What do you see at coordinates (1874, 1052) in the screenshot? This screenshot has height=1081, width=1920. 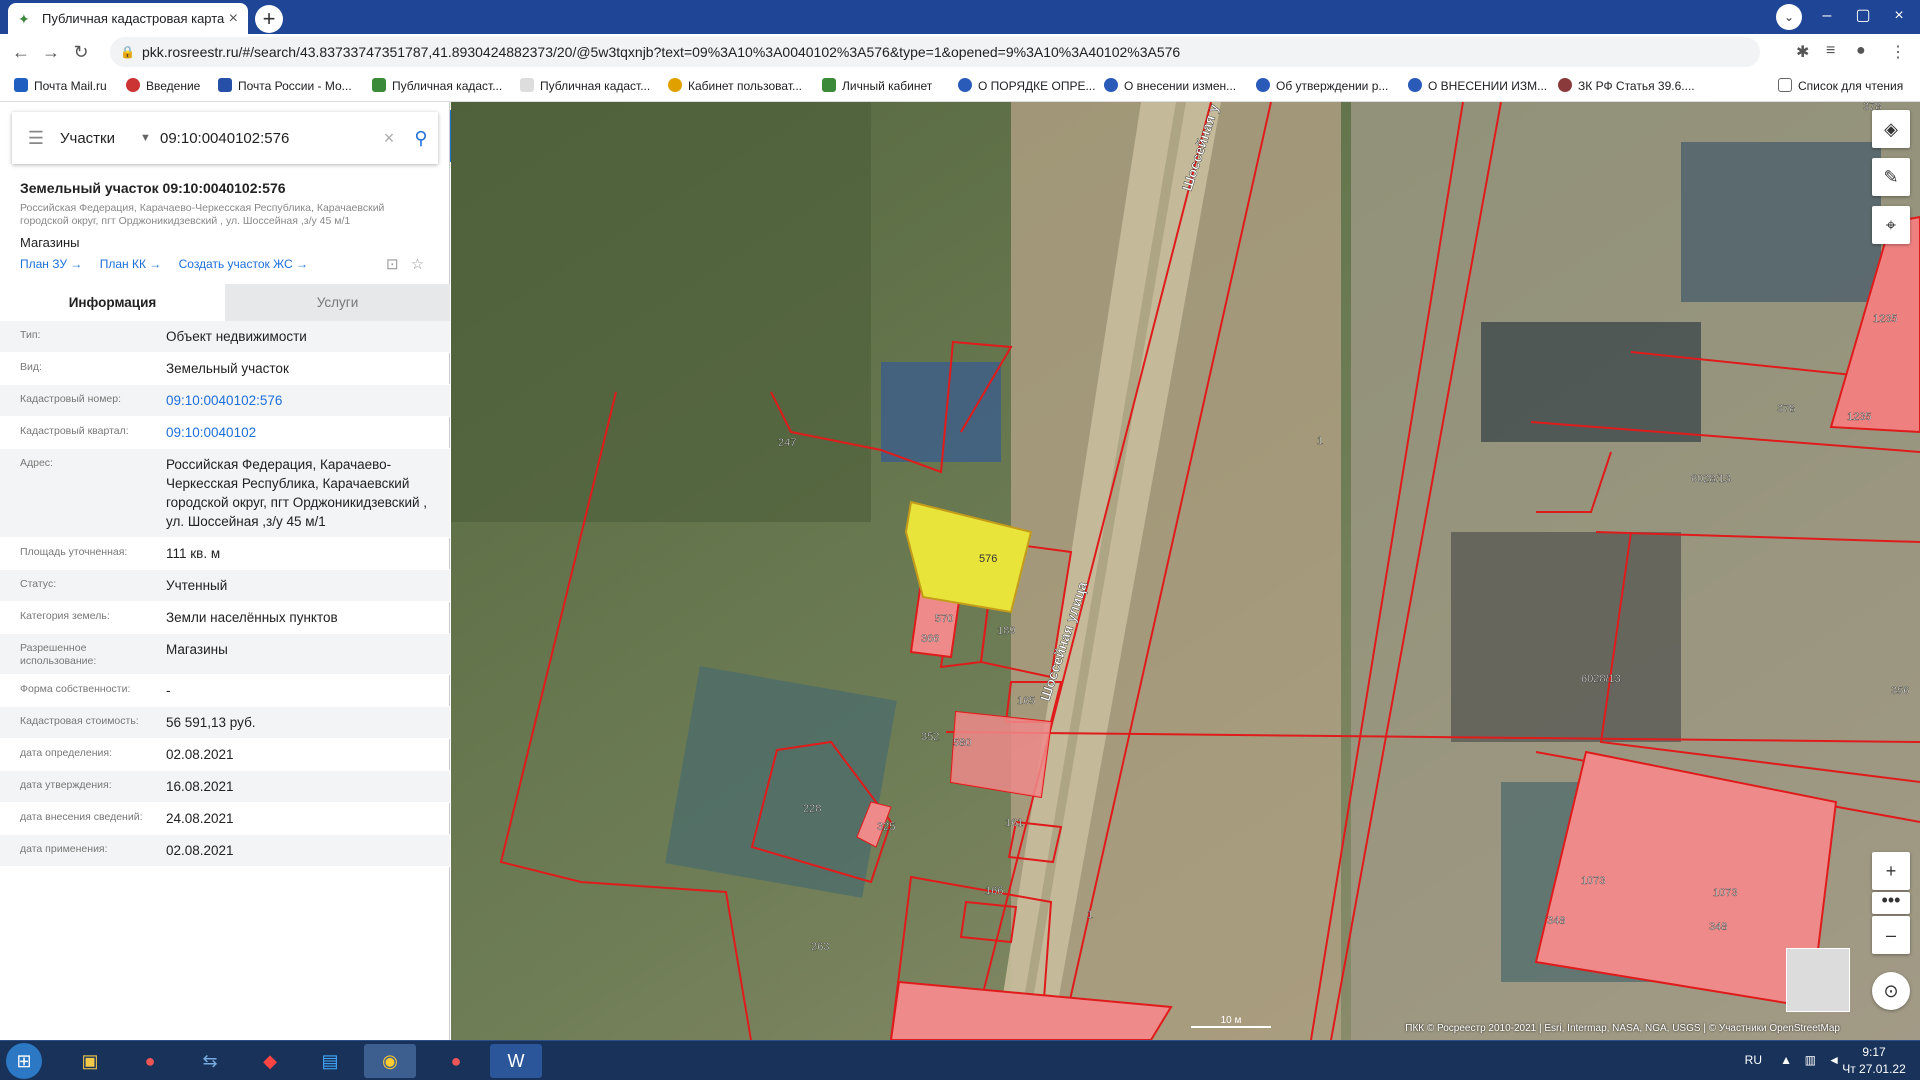 I see `clock-time: 9:17` at bounding box center [1874, 1052].